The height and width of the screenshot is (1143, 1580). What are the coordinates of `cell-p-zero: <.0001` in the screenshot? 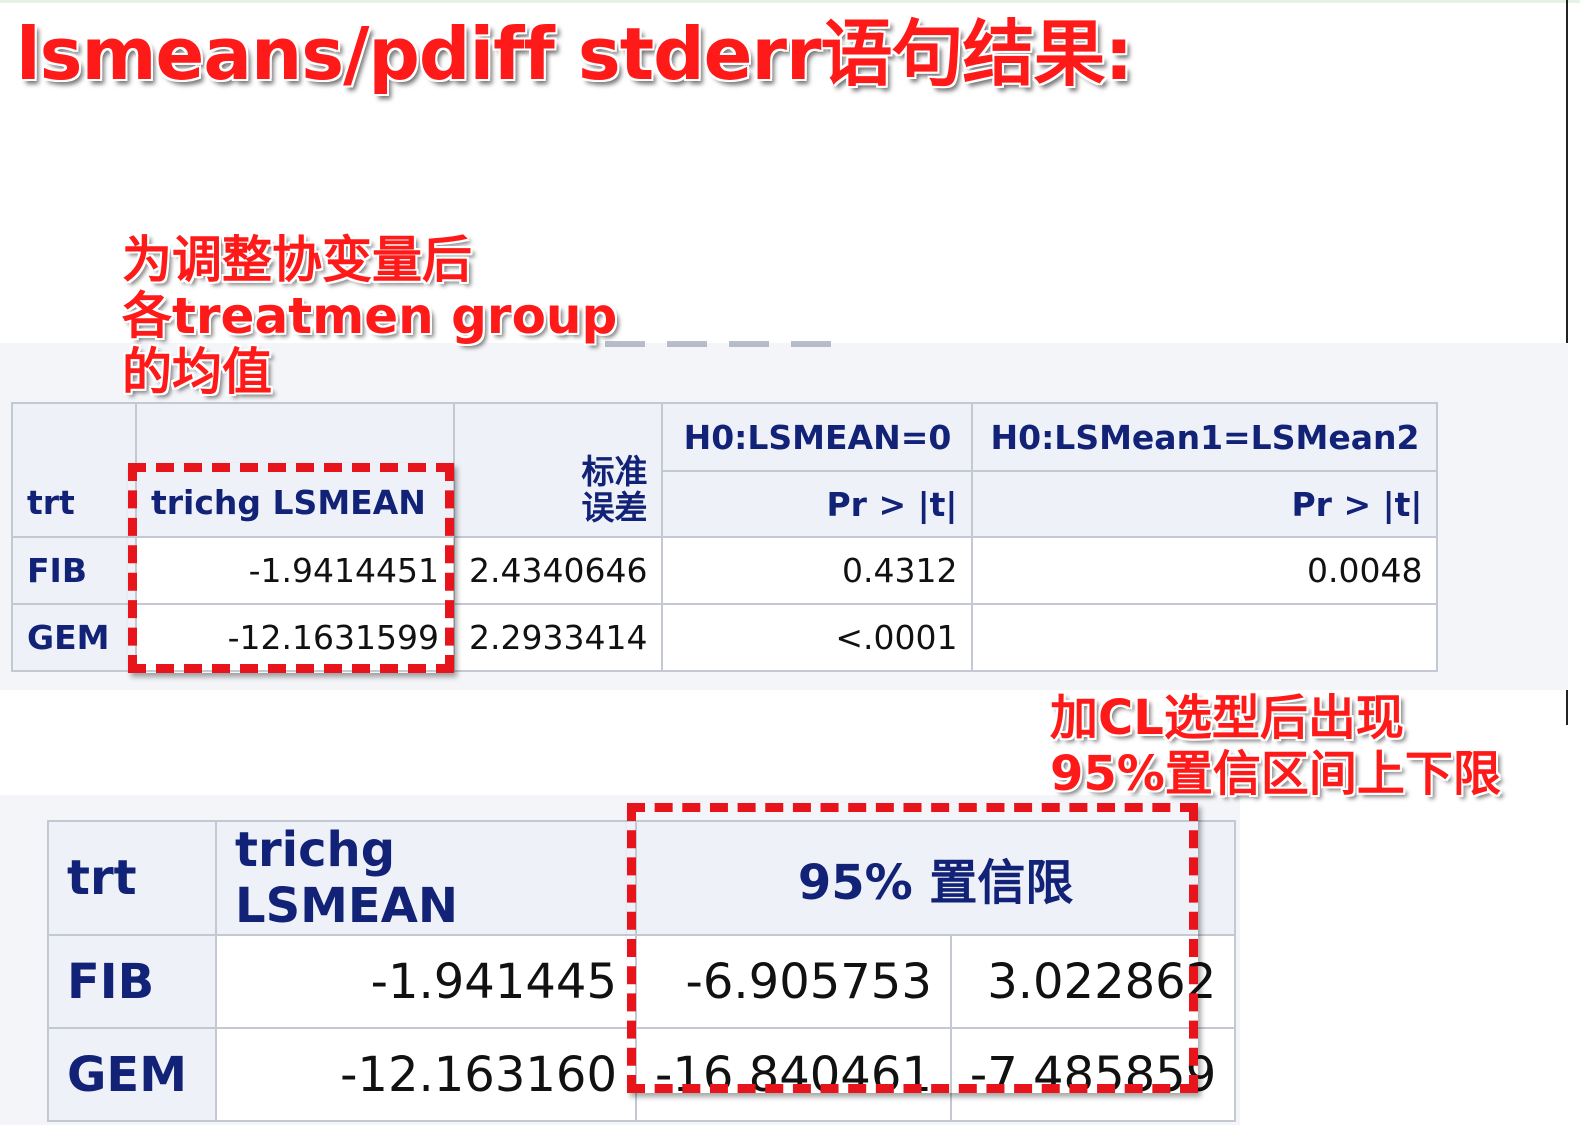 It's located at (817, 637).